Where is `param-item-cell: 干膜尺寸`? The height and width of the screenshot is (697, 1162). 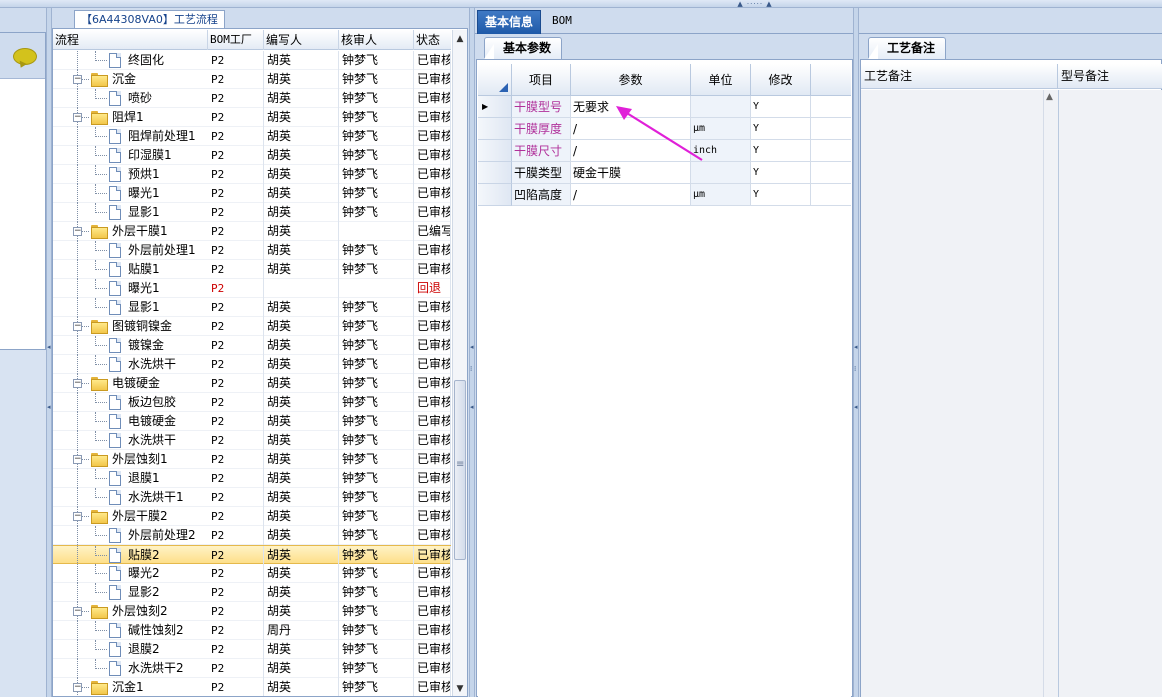
param-item-cell: 干膜尺寸 is located at coordinates (541, 151).